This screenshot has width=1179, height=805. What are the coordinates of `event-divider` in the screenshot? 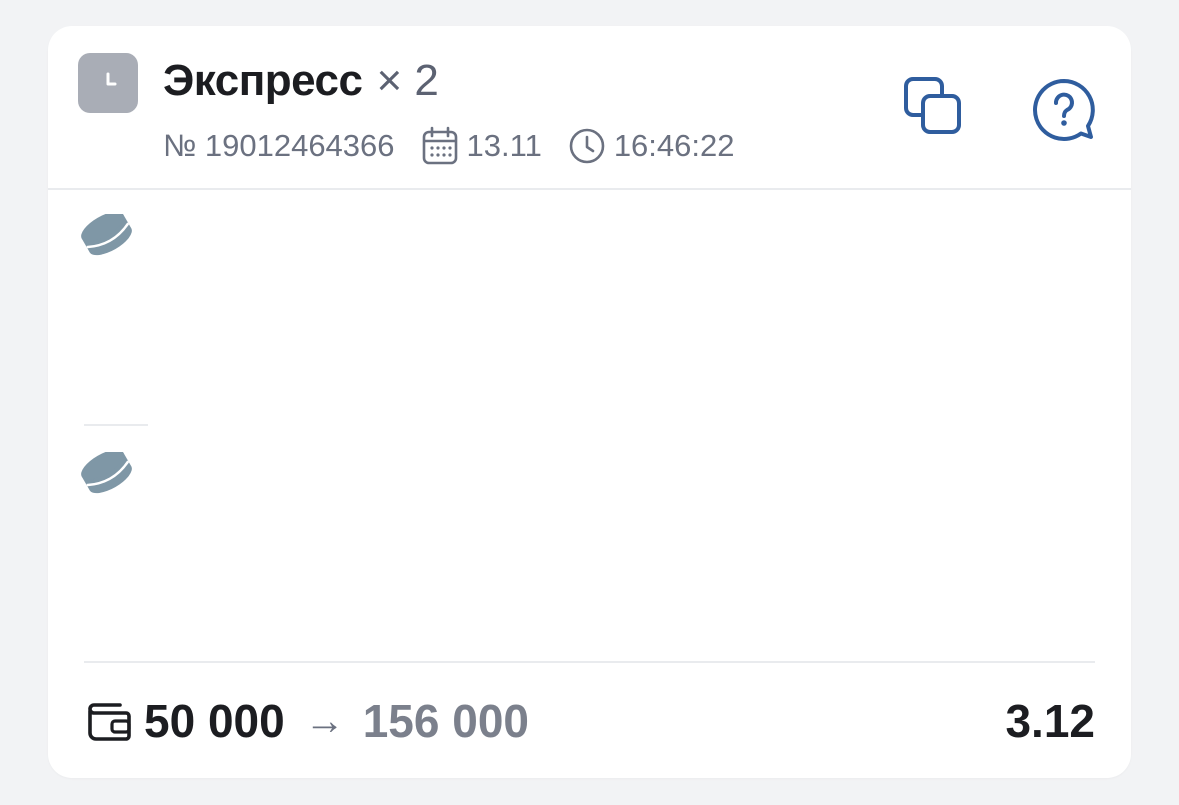 It's located at (116, 425).